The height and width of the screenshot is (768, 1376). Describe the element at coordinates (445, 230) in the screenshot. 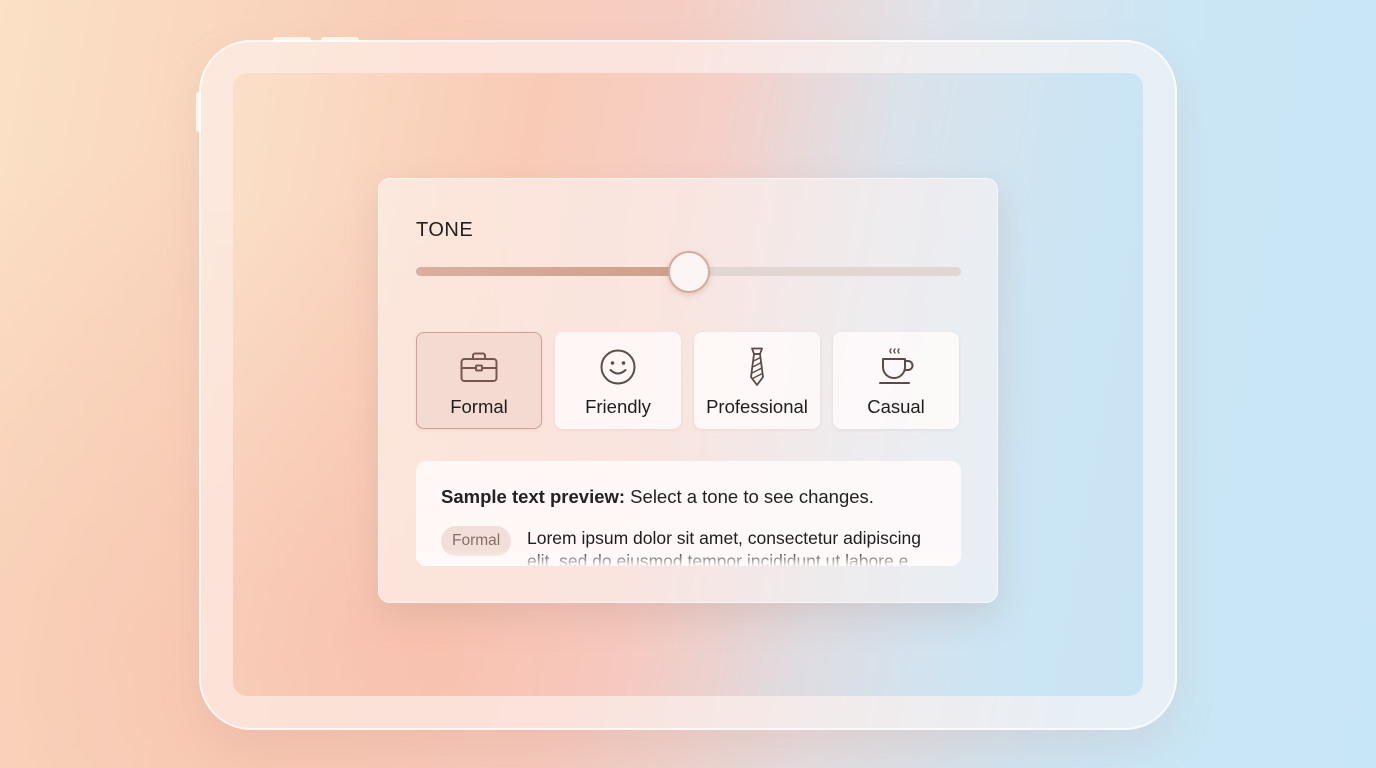

I see `tone-title: TONE` at that location.